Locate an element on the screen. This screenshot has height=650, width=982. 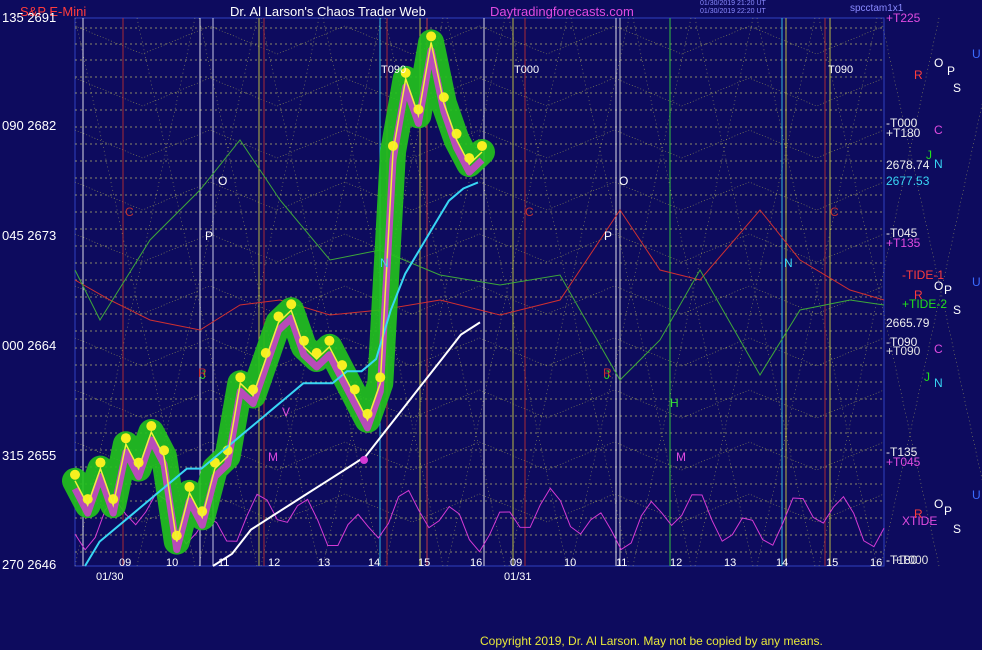
y-tick-label: 135 2691 is located at coordinates (29, 17).